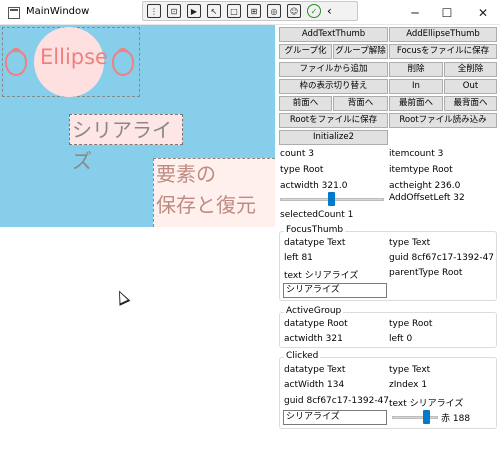 Image resolution: width=500 pixels, height=476 pixels. I want to click on focus-type-label: type Text, so click(410, 243).